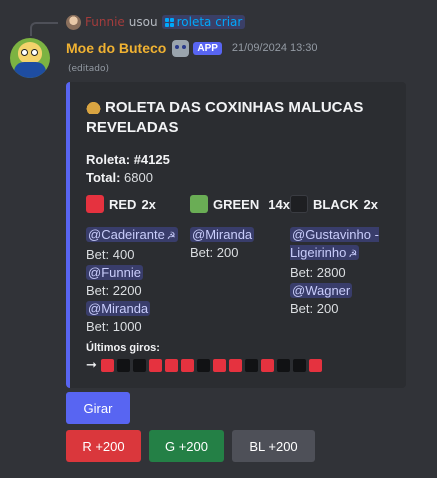 The height and width of the screenshot is (478, 437). Describe the element at coordinates (123, 204) in the screenshot. I see `red-label: RED` at that location.